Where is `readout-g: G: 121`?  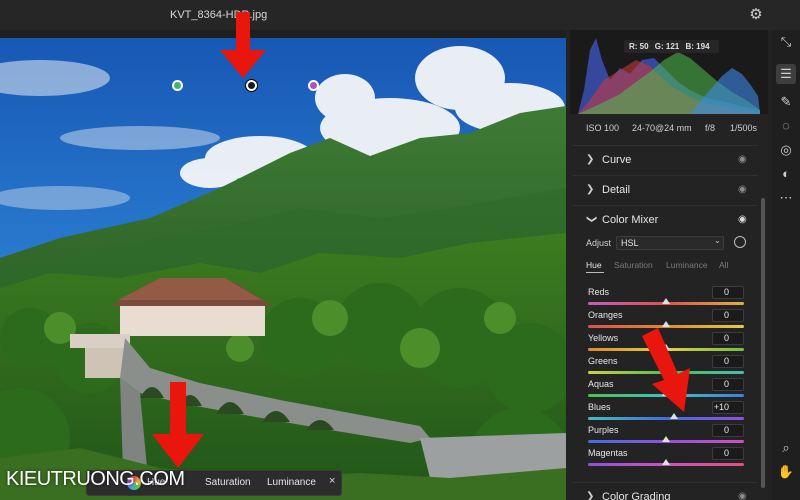
readout-g: G: 121 is located at coordinates (667, 46).